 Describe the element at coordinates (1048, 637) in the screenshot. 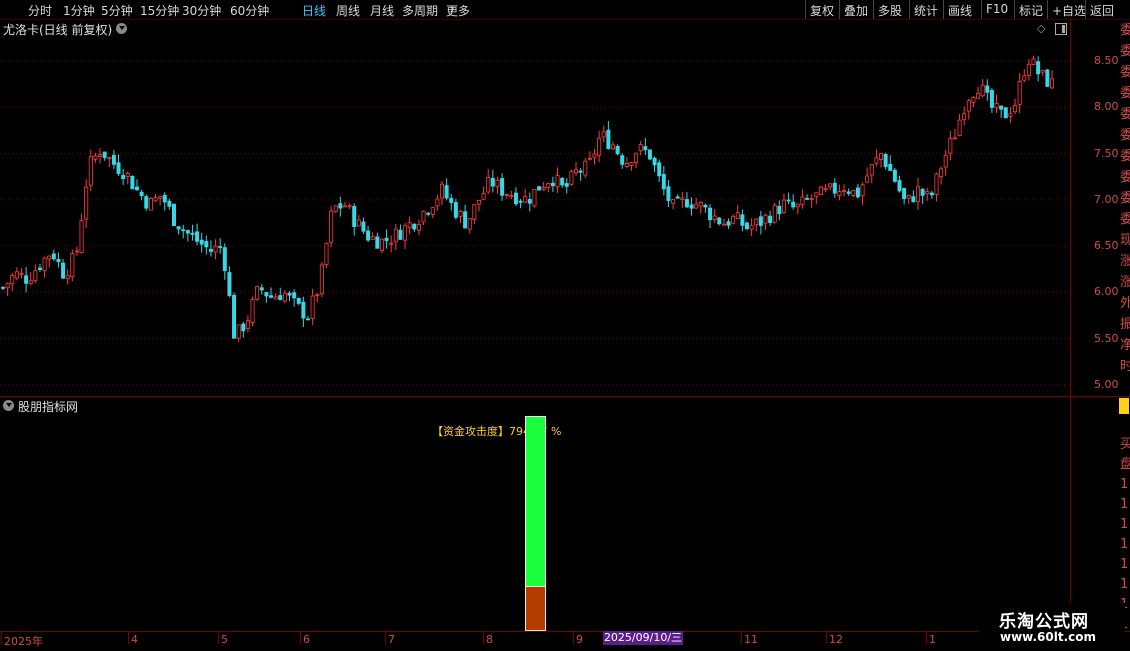

I see `watermark-url: www.60lt.com` at that location.